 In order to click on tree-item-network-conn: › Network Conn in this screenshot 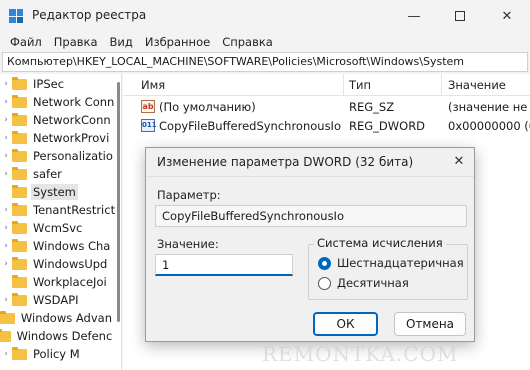, I will do `click(60, 102)`.